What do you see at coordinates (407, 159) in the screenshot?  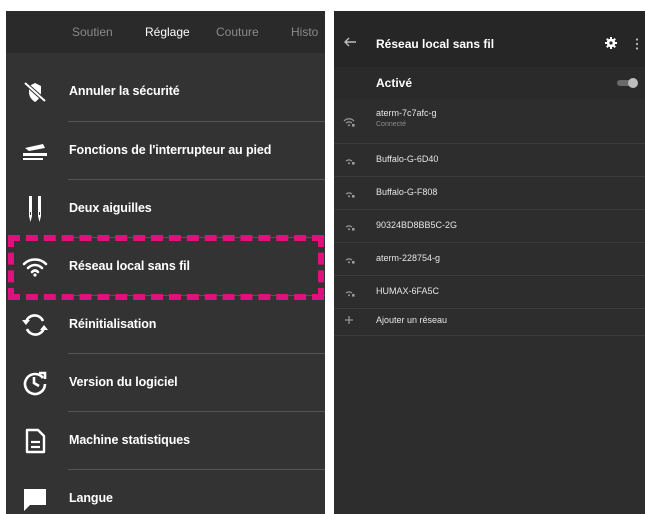 I see `network-name: Buffalo-G-6D40` at bounding box center [407, 159].